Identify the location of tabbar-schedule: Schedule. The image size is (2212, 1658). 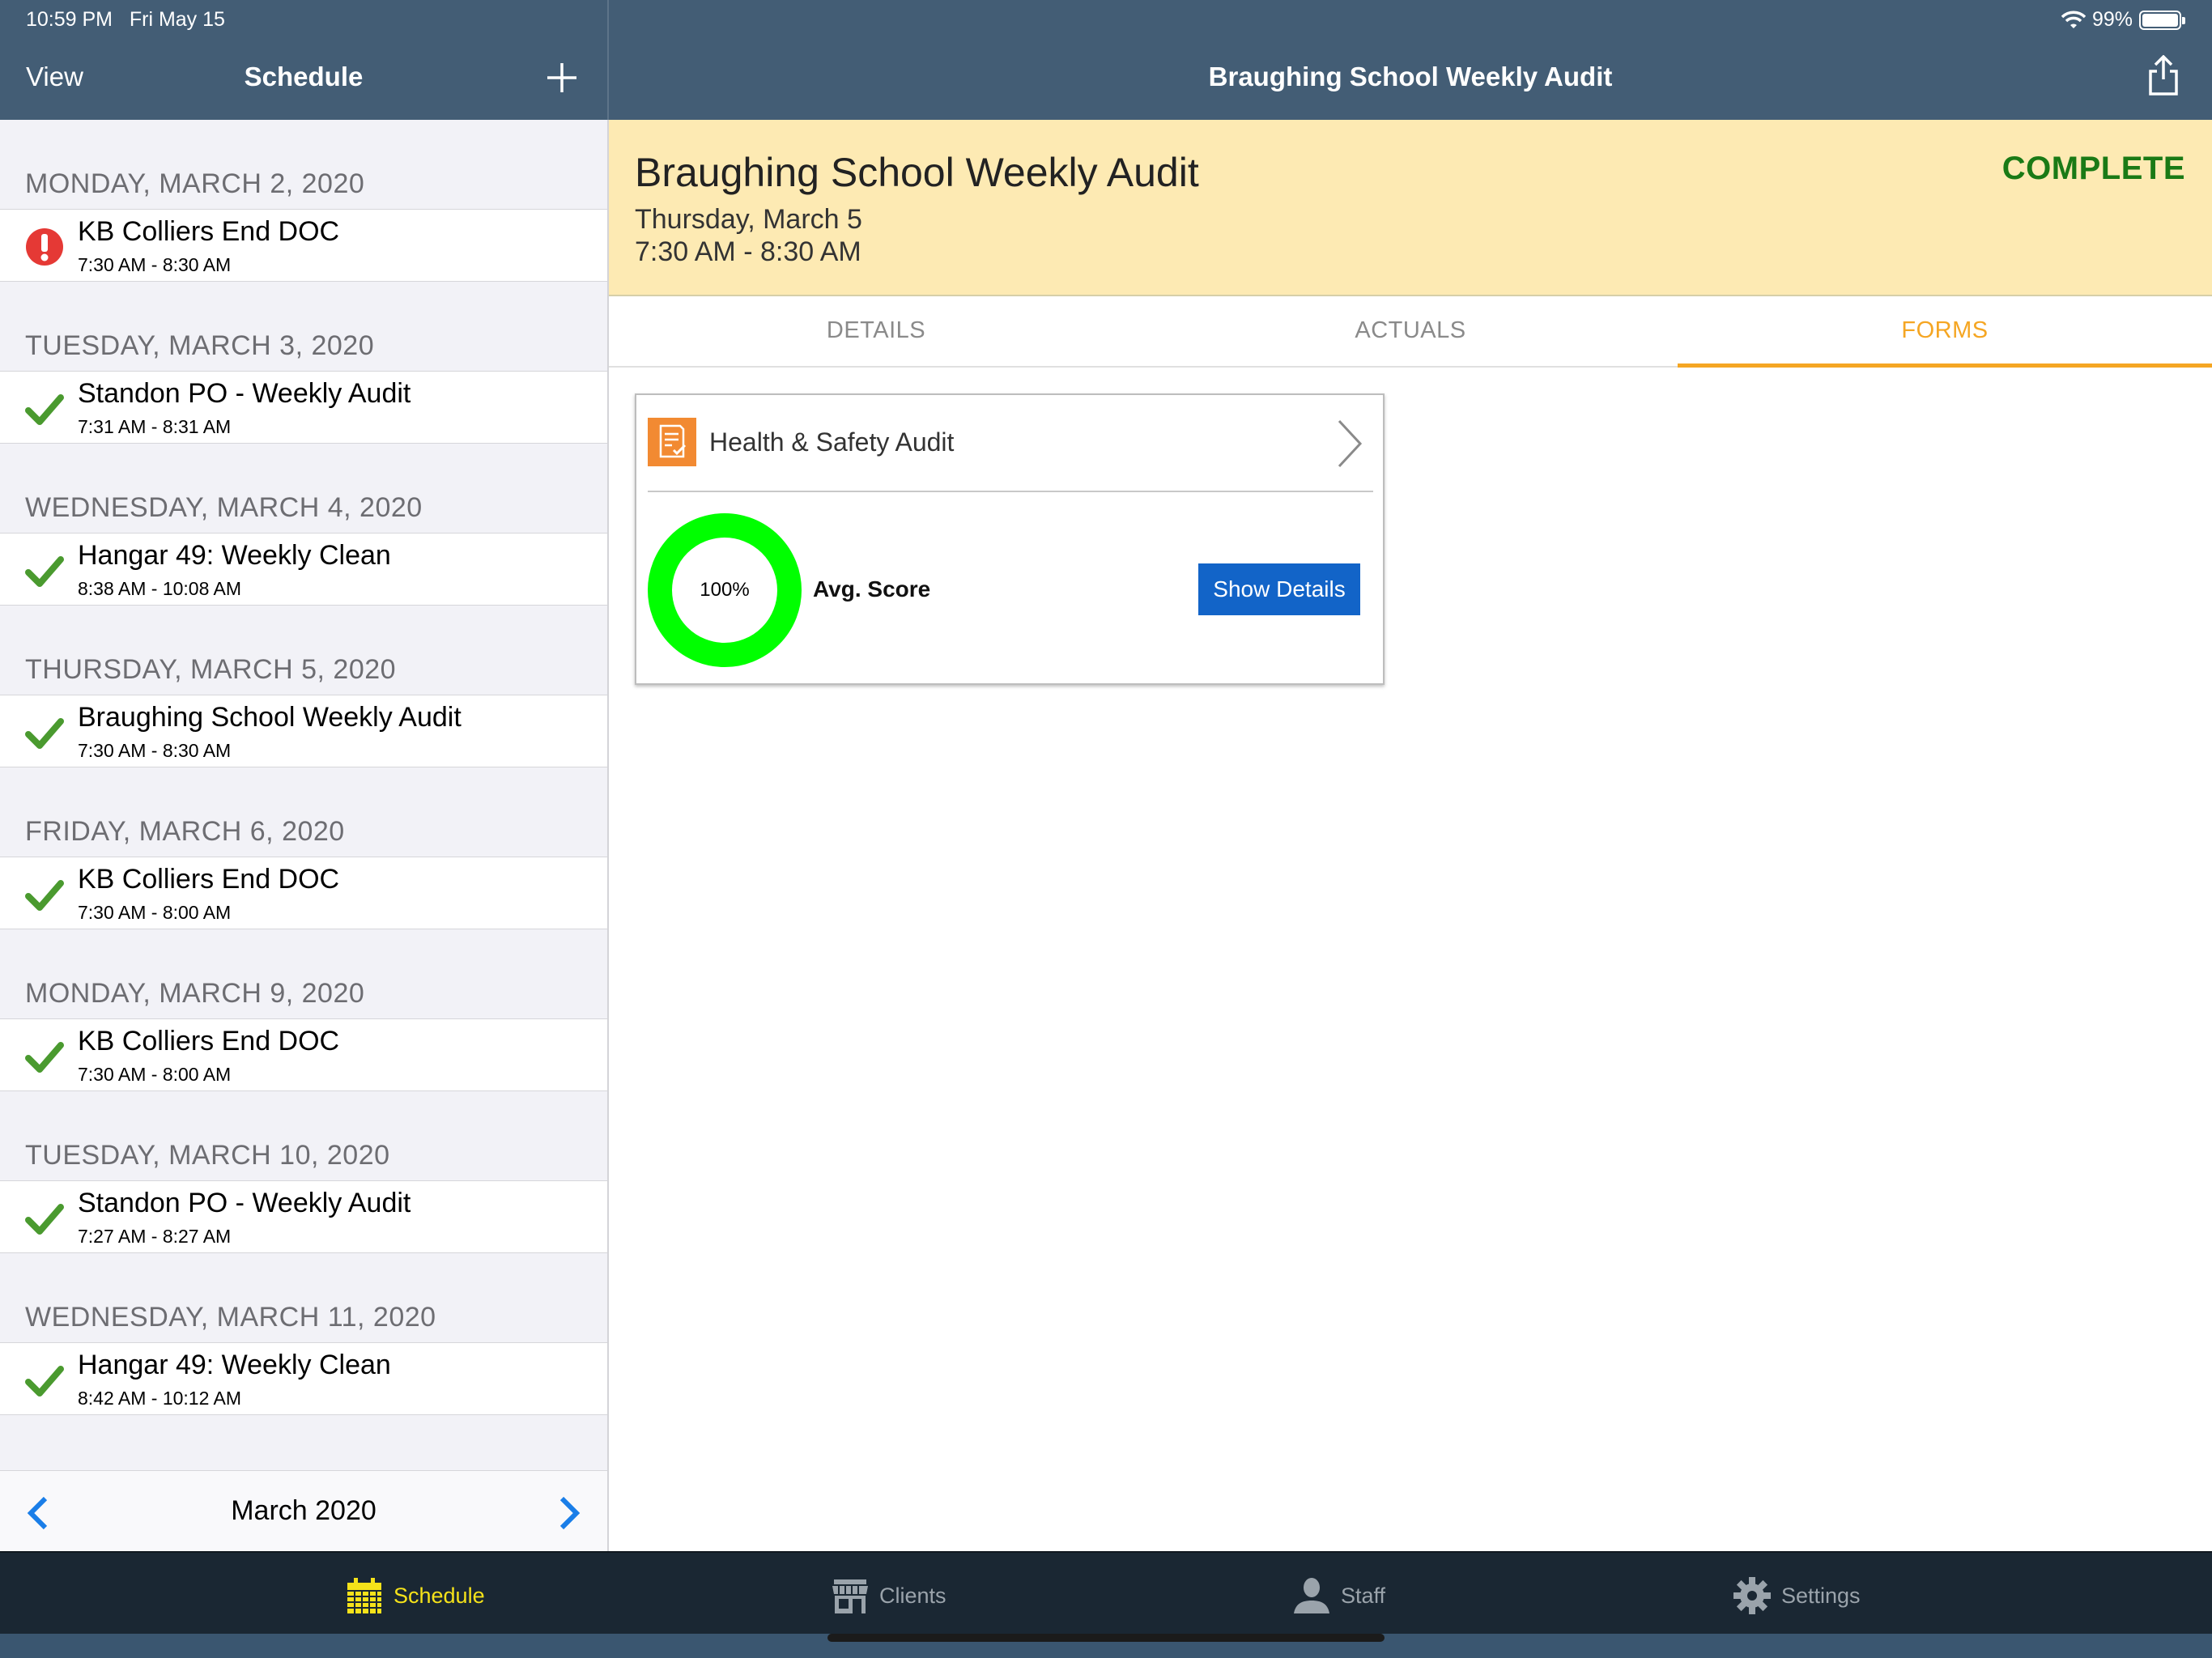
(415, 1595).